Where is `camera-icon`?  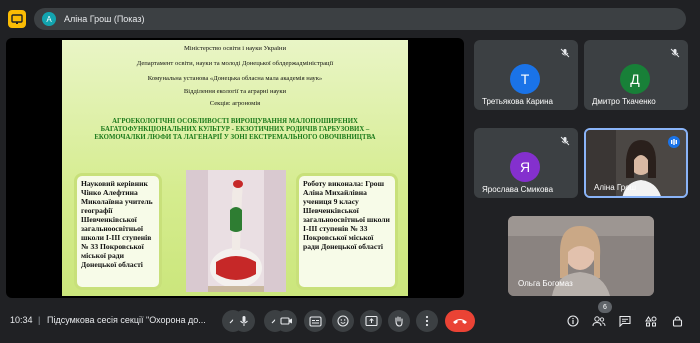 camera-icon is located at coordinates (285, 321).